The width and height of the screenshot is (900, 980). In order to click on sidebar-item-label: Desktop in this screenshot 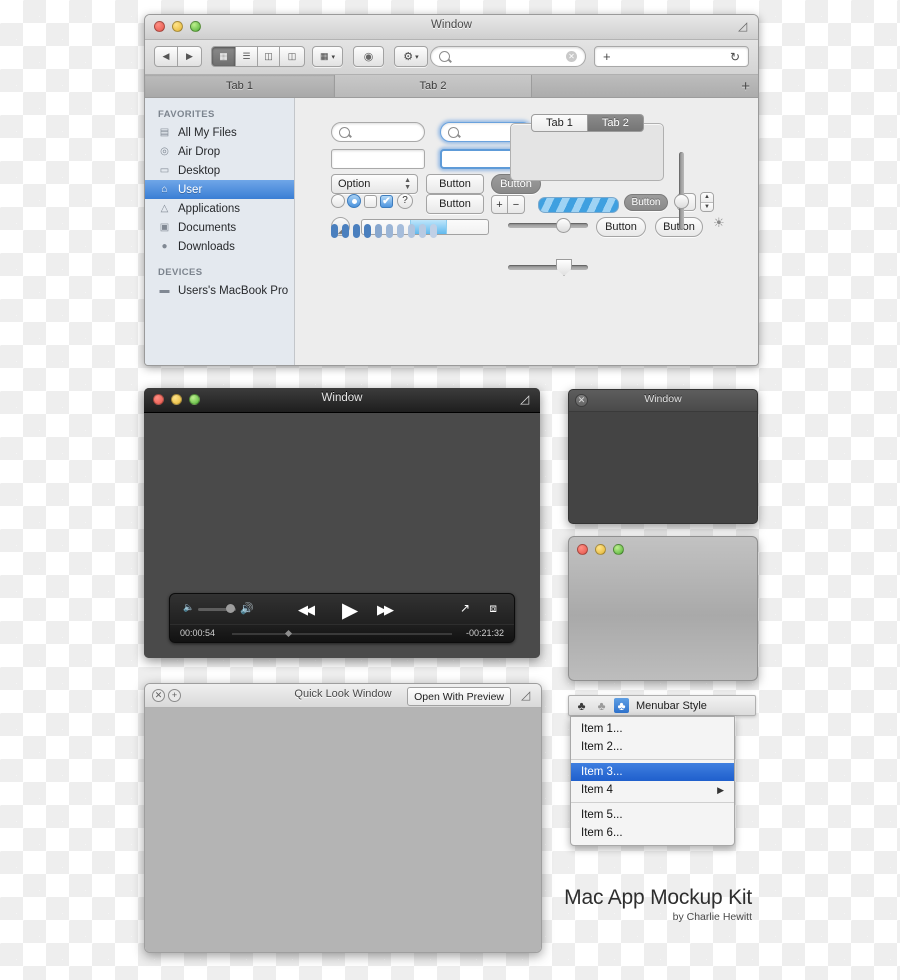, I will do `click(199, 170)`.